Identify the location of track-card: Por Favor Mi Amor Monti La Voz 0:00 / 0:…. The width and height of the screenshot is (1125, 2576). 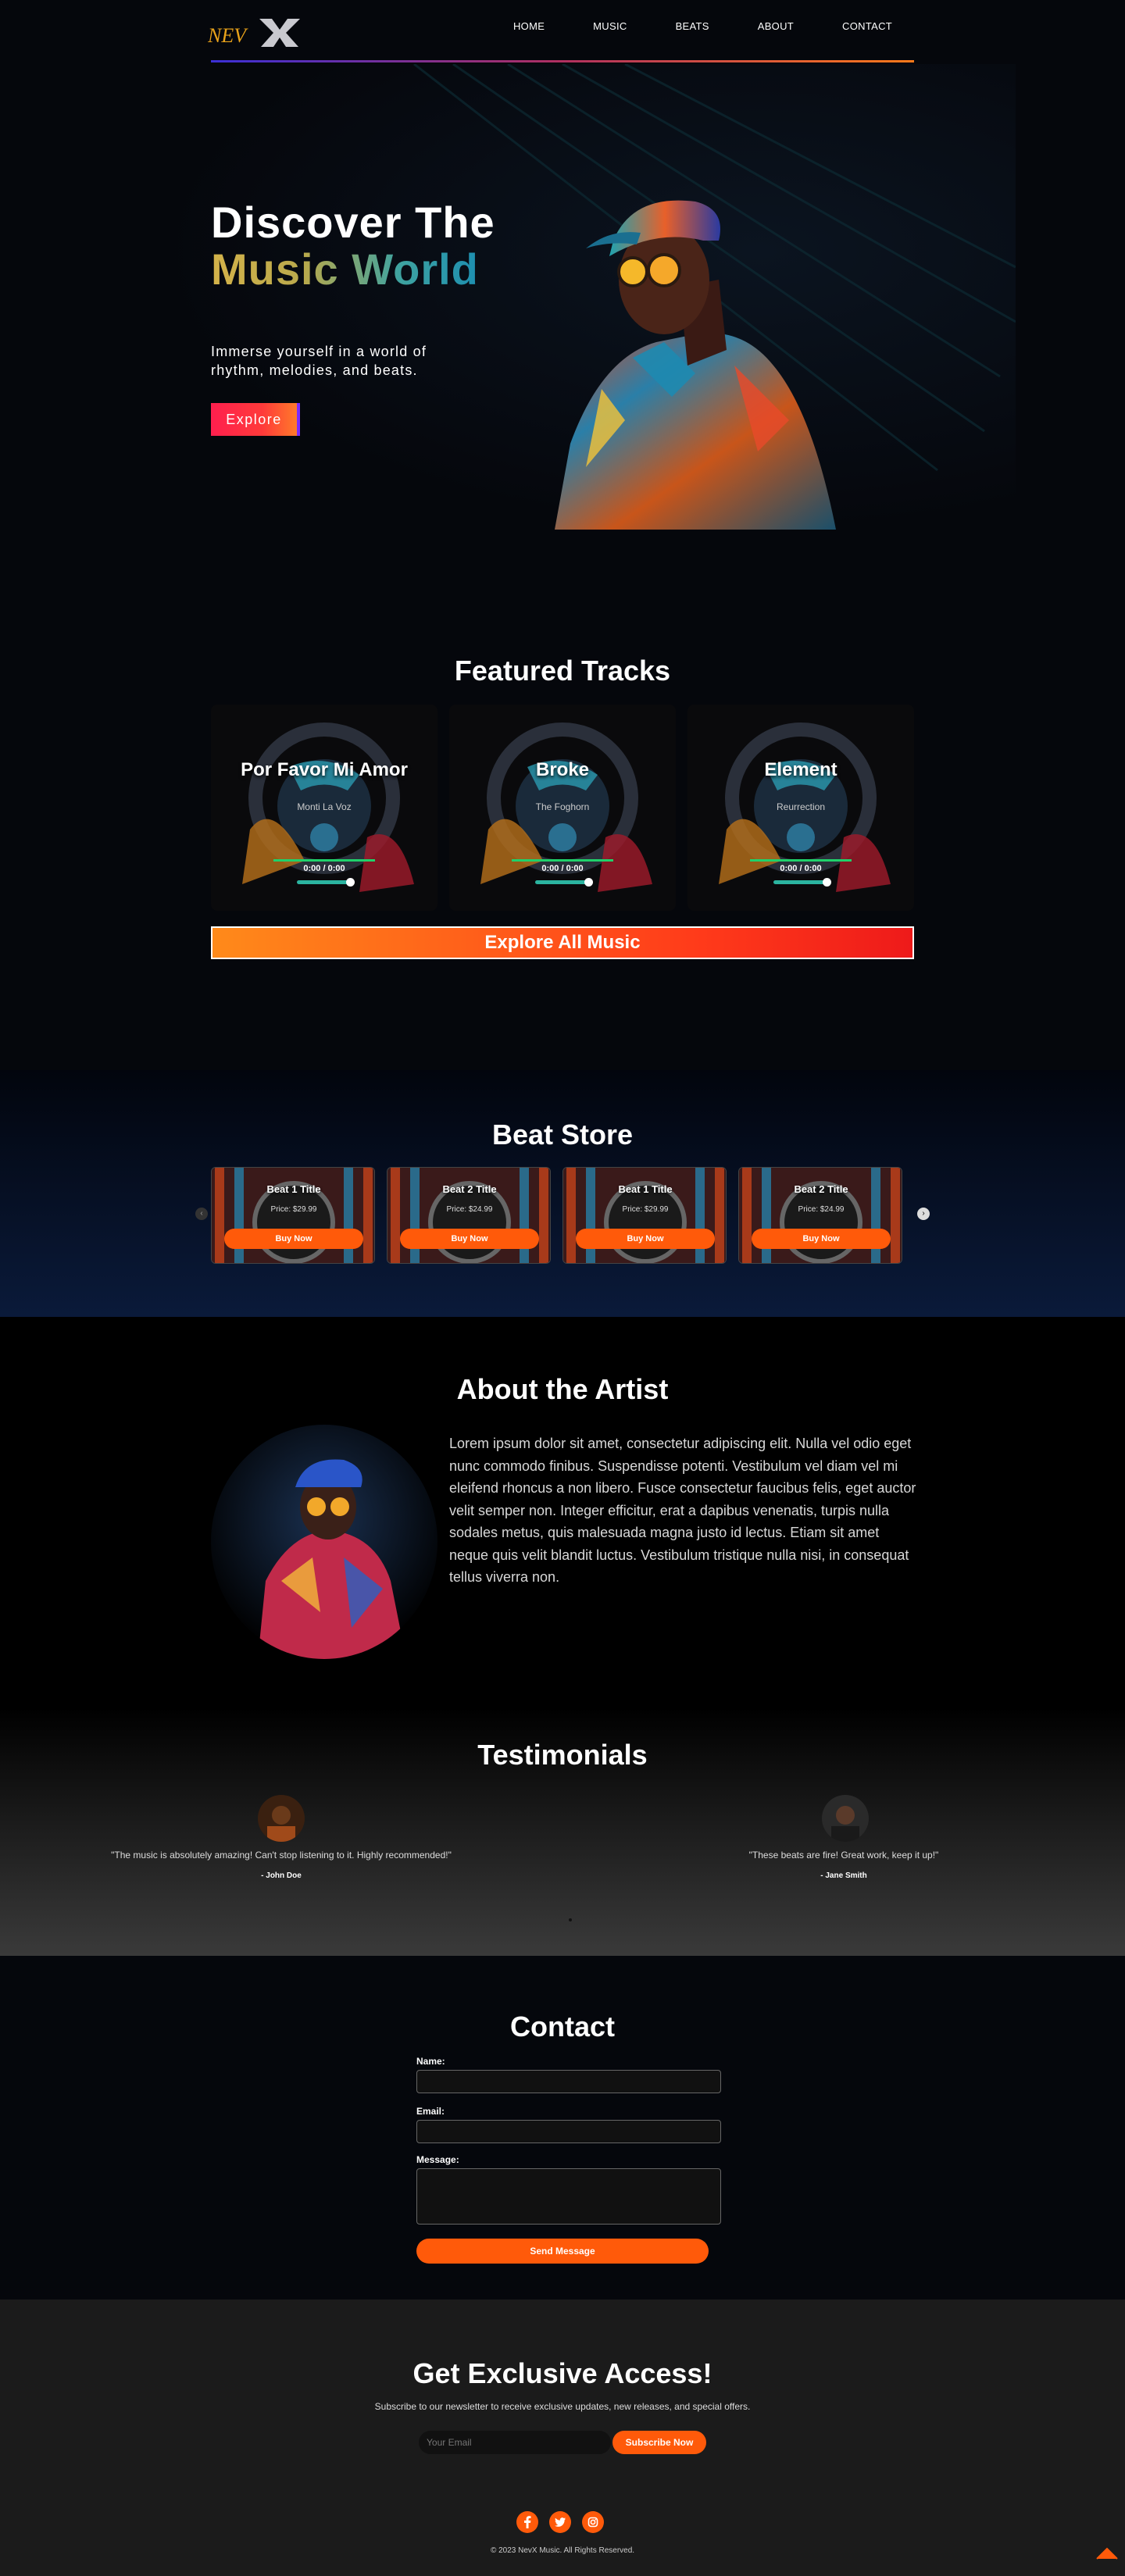
(324, 808).